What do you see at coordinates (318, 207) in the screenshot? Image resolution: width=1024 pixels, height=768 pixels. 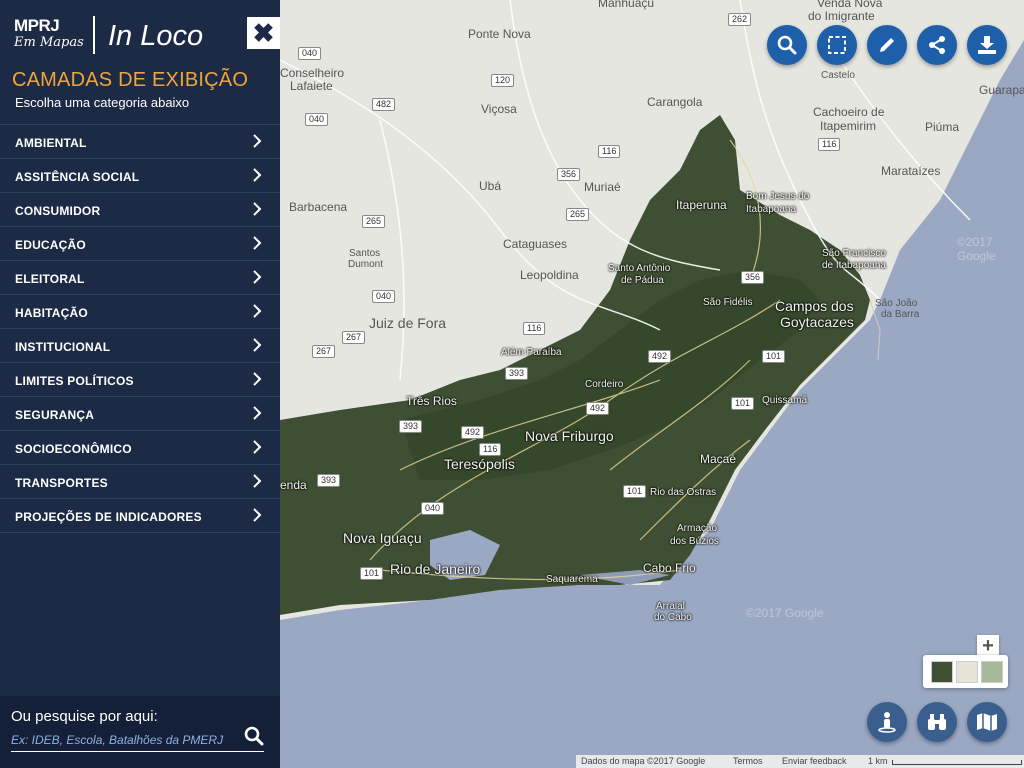 I see `city-label: Barbacena` at bounding box center [318, 207].